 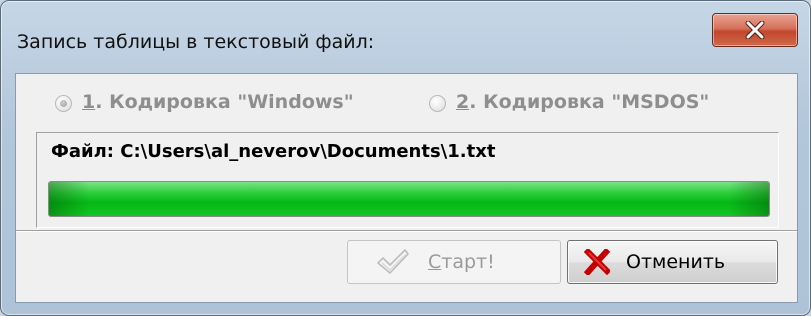 I want to click on close-icon, so click(x=755, y=30).